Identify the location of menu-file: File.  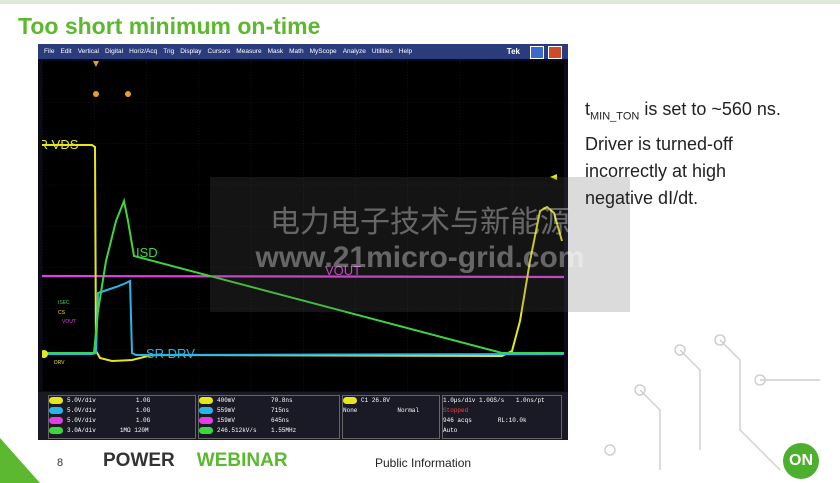
(49, 51).